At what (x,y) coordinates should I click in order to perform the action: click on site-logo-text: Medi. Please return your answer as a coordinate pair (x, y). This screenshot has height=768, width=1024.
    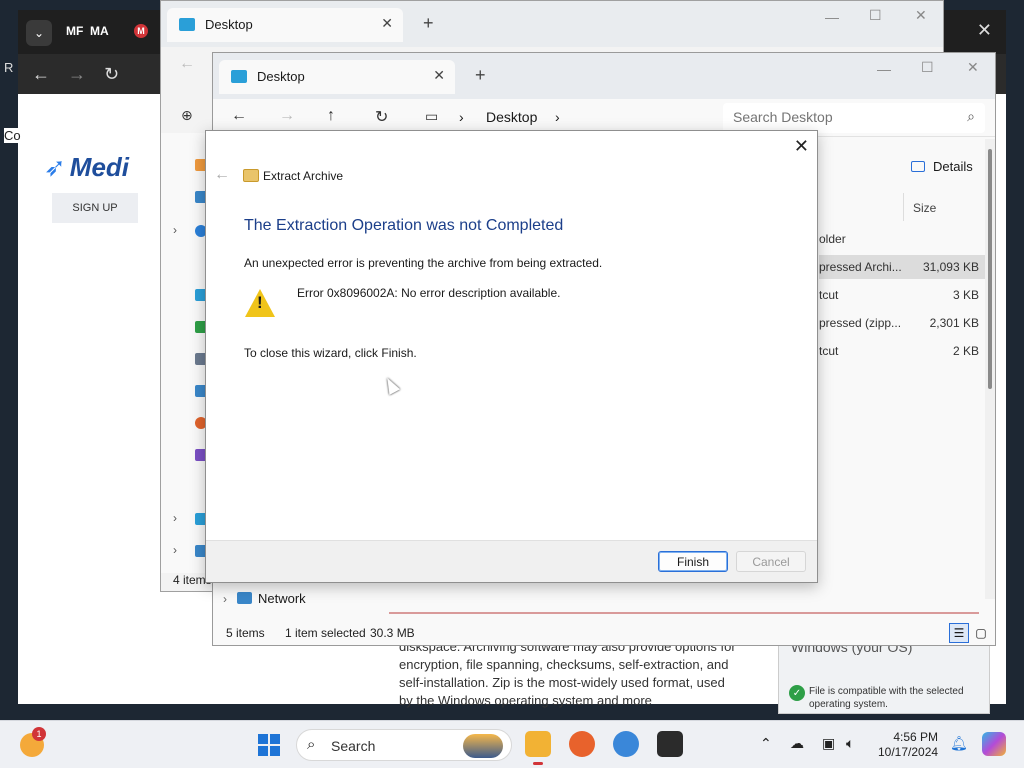
    Looking at the image, I should click on (99, 167).